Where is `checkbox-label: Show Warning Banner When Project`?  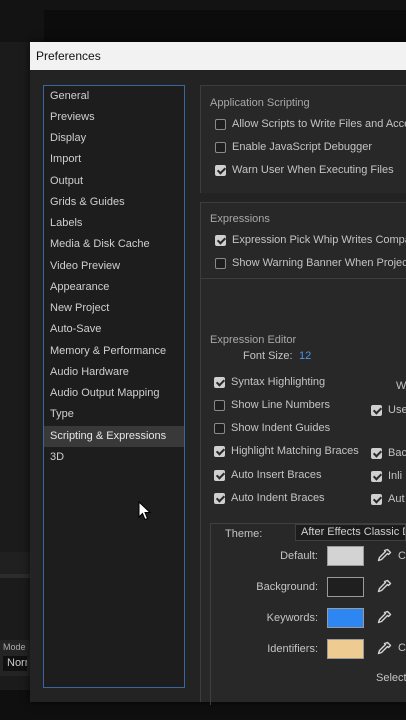
checkbox-label: Show Warning Banner When Project is located at coordinates (319, 263).